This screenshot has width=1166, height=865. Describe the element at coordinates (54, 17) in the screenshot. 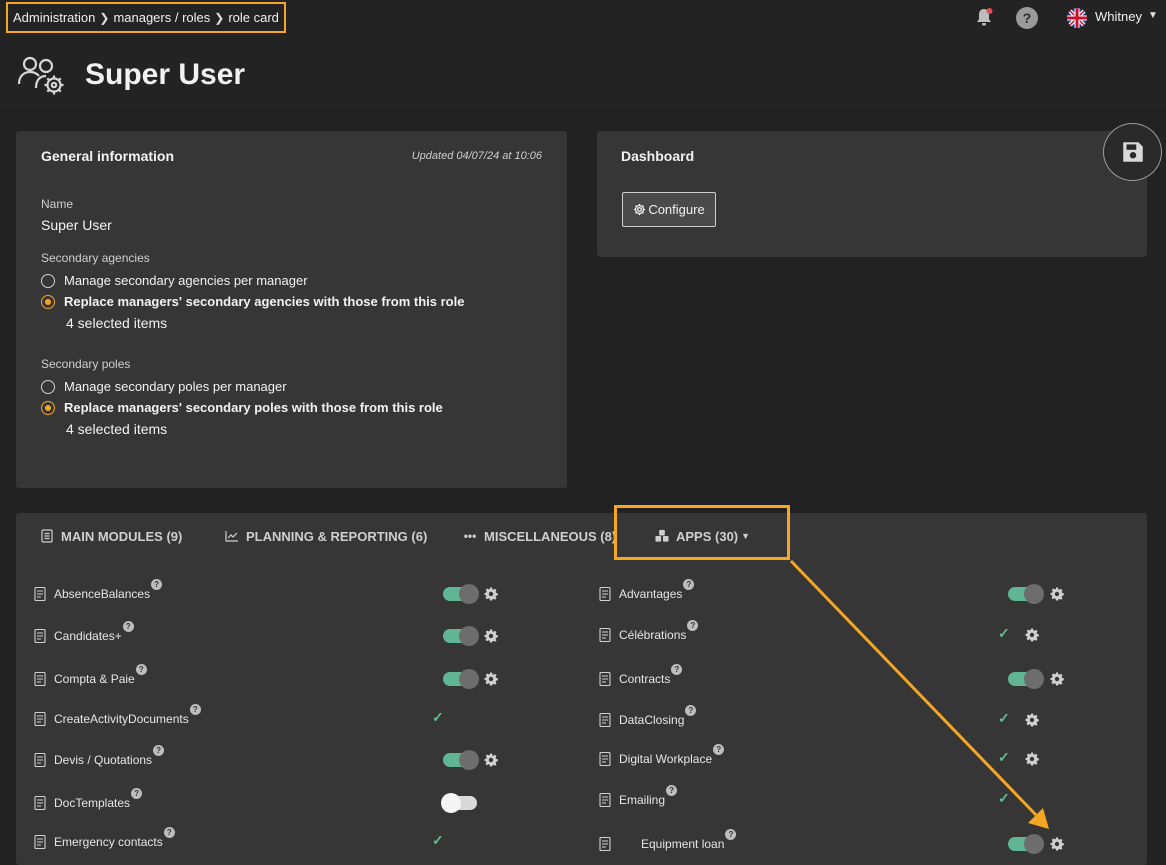

I see `breadcrumb-administration: Administration` at that location.